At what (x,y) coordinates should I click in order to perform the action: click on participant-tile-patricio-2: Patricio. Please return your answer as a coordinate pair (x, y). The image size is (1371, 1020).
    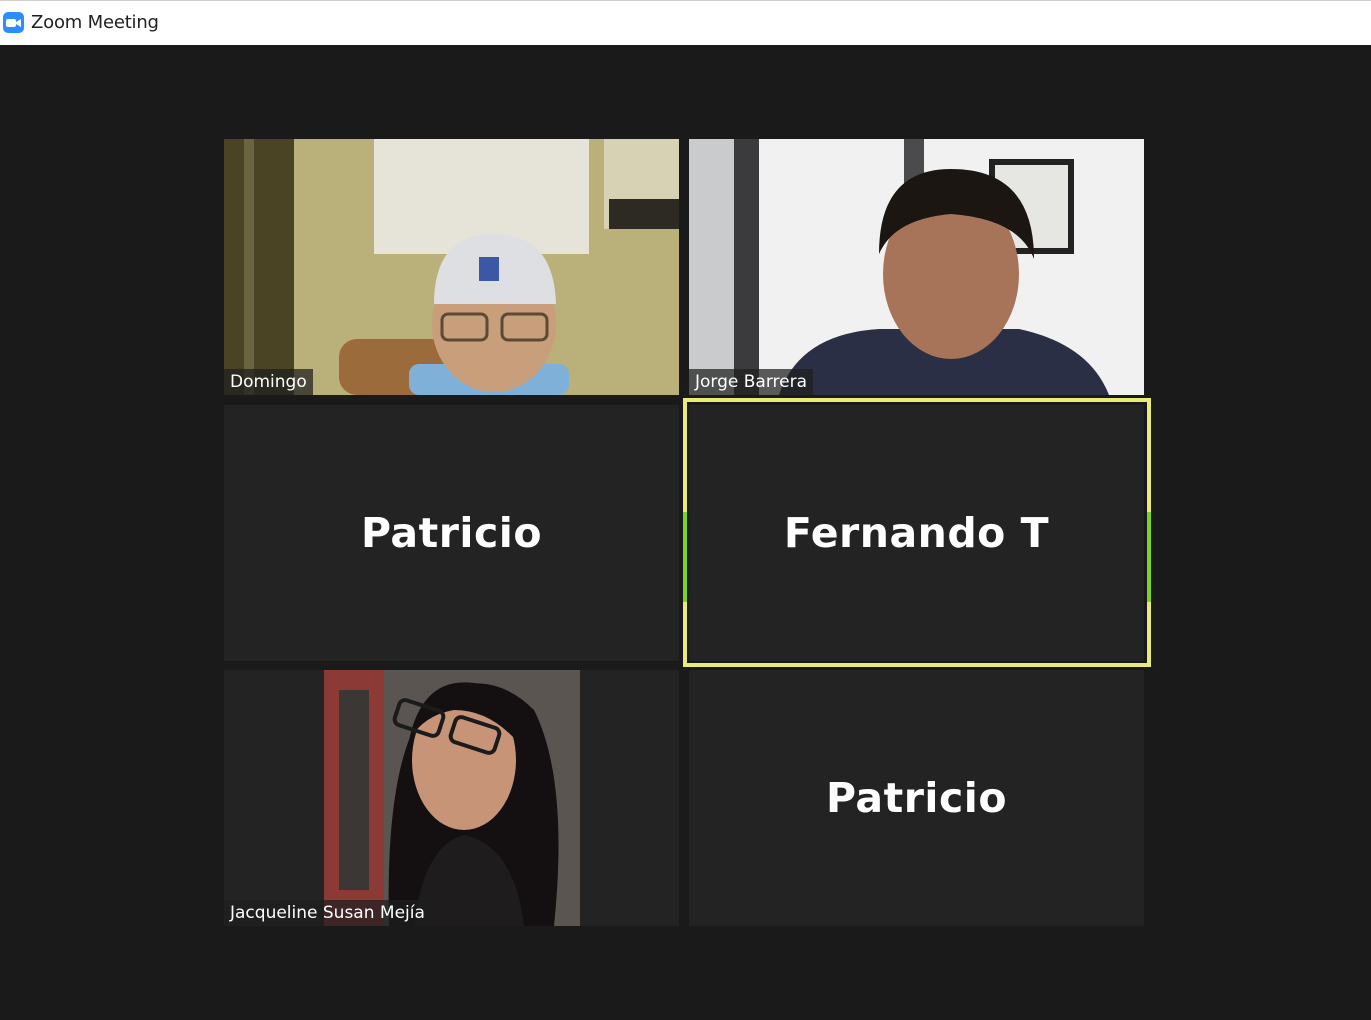
    Looking at the image, I should click on (916, 798).